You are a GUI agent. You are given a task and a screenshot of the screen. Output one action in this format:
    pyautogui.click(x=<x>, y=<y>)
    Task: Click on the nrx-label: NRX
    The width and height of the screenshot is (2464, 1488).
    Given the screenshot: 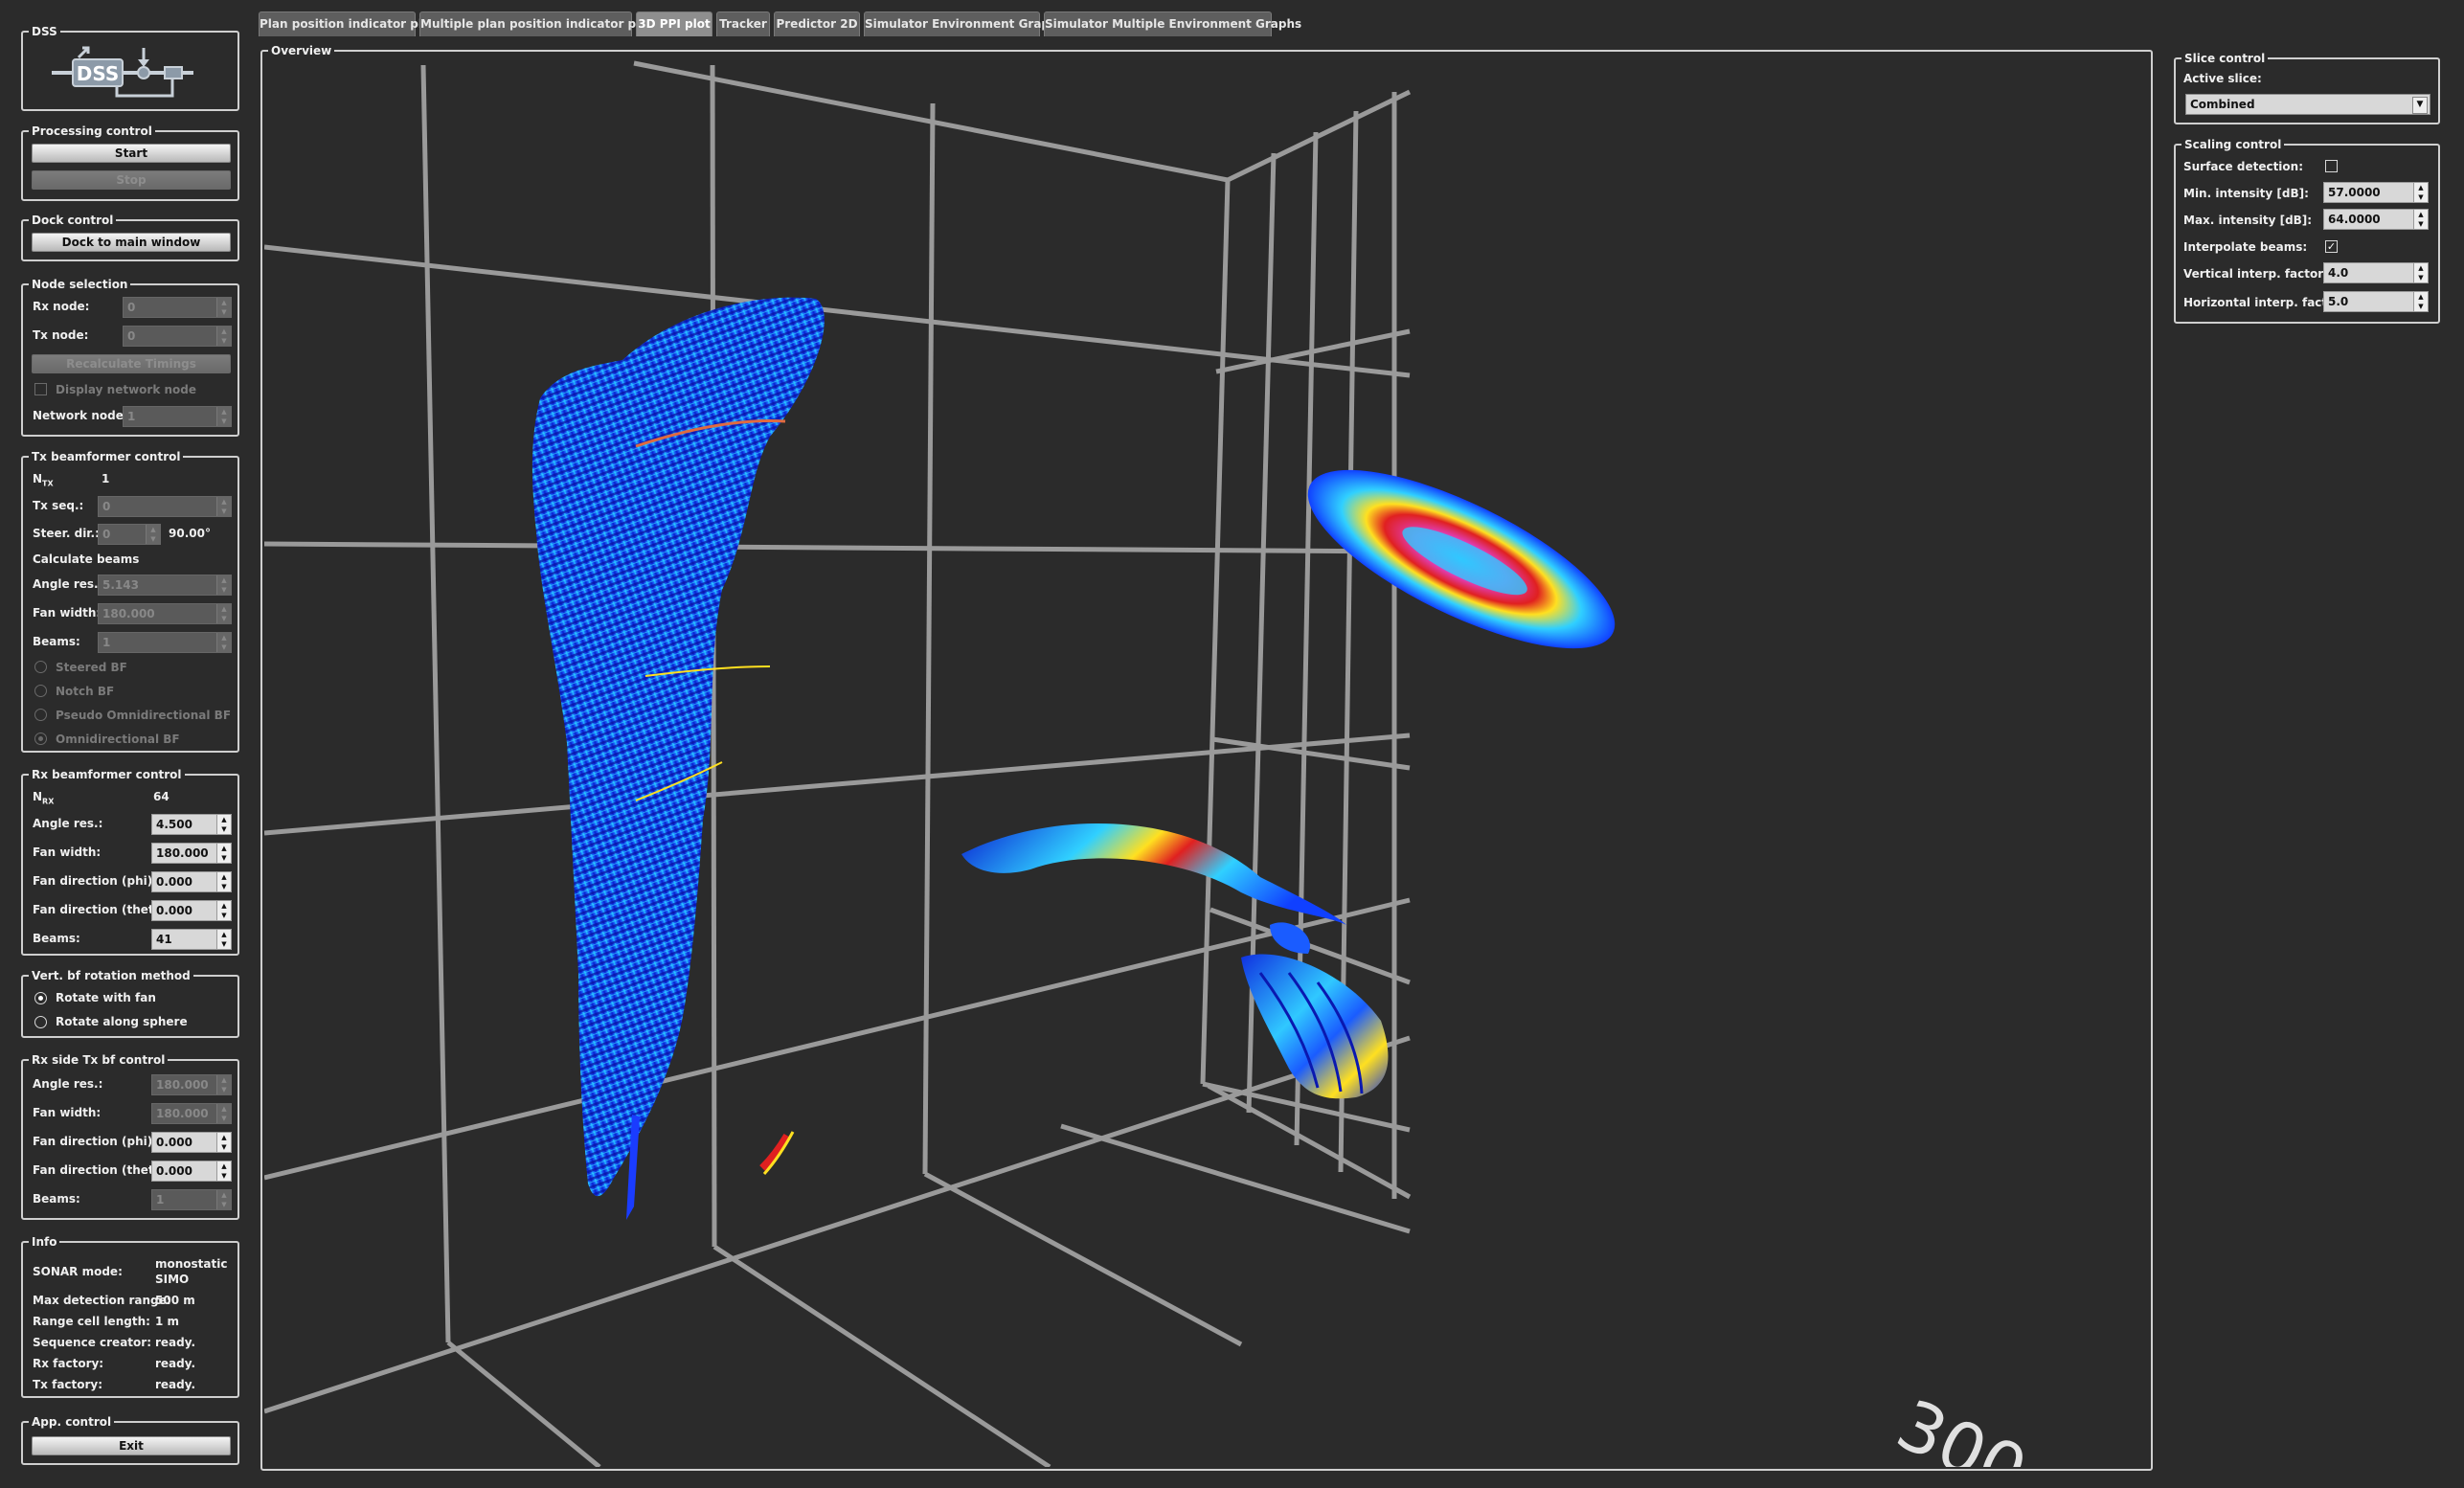 What is the action you would take?
    pyautogui.click(x=44, y=798)
    